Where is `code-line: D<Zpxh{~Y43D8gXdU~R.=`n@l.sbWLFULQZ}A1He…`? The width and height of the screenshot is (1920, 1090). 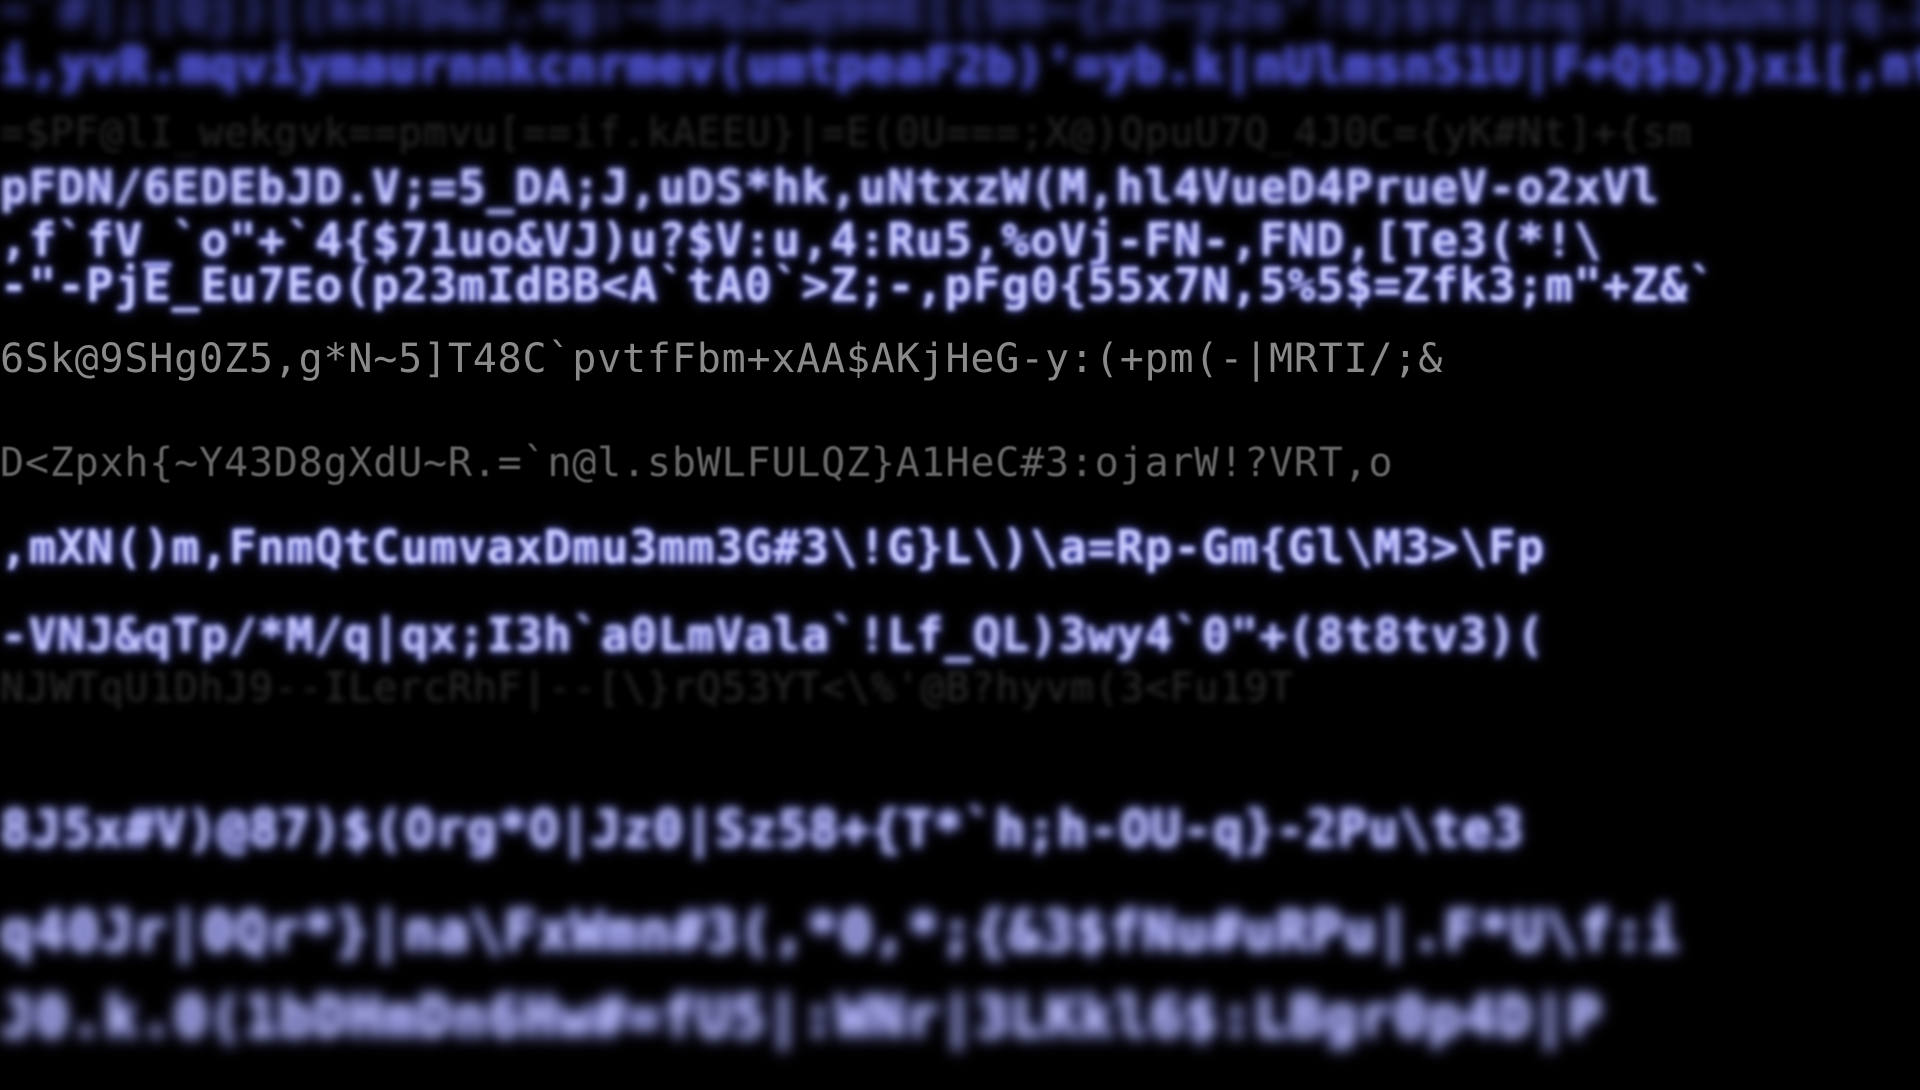 code-line: D<Zpxh{~Y43D8gXdU~R.=`n@l.sbWLFULQZ}A1He… is located at coordinates (697, 463).